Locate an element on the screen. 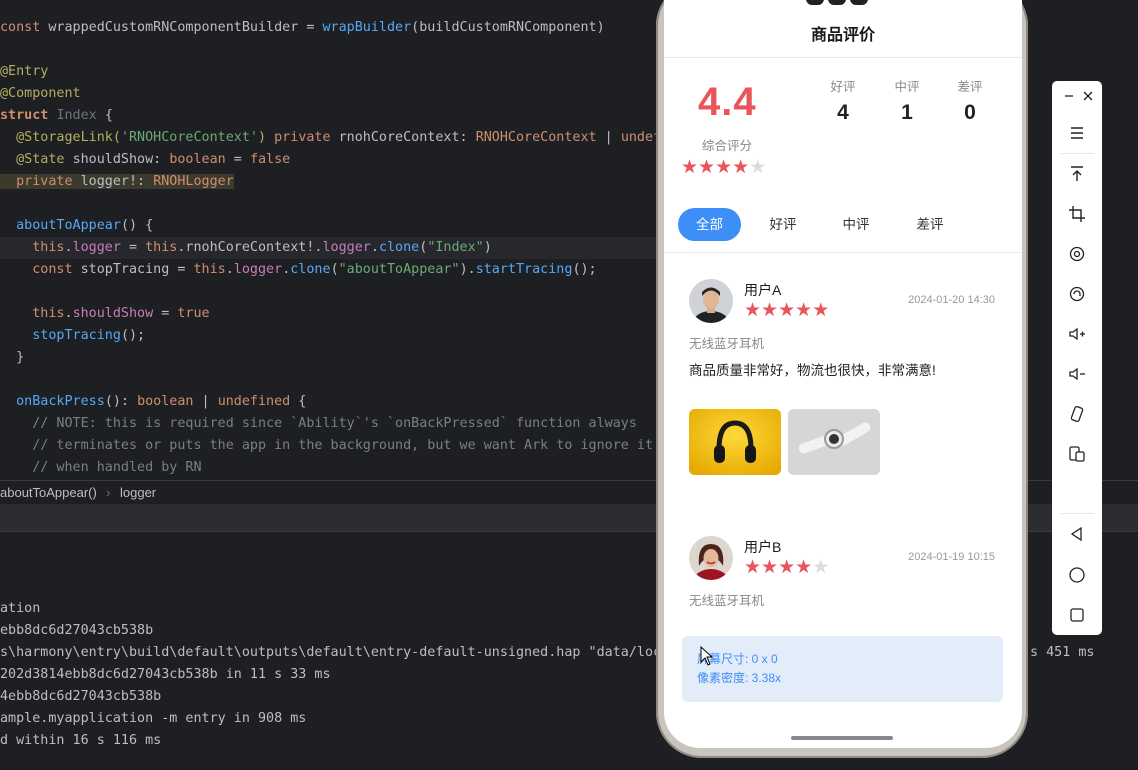 Image resolution: width=1138 pixels, height=770 pixels. code-token: (); is located at coordinates (133, 335).